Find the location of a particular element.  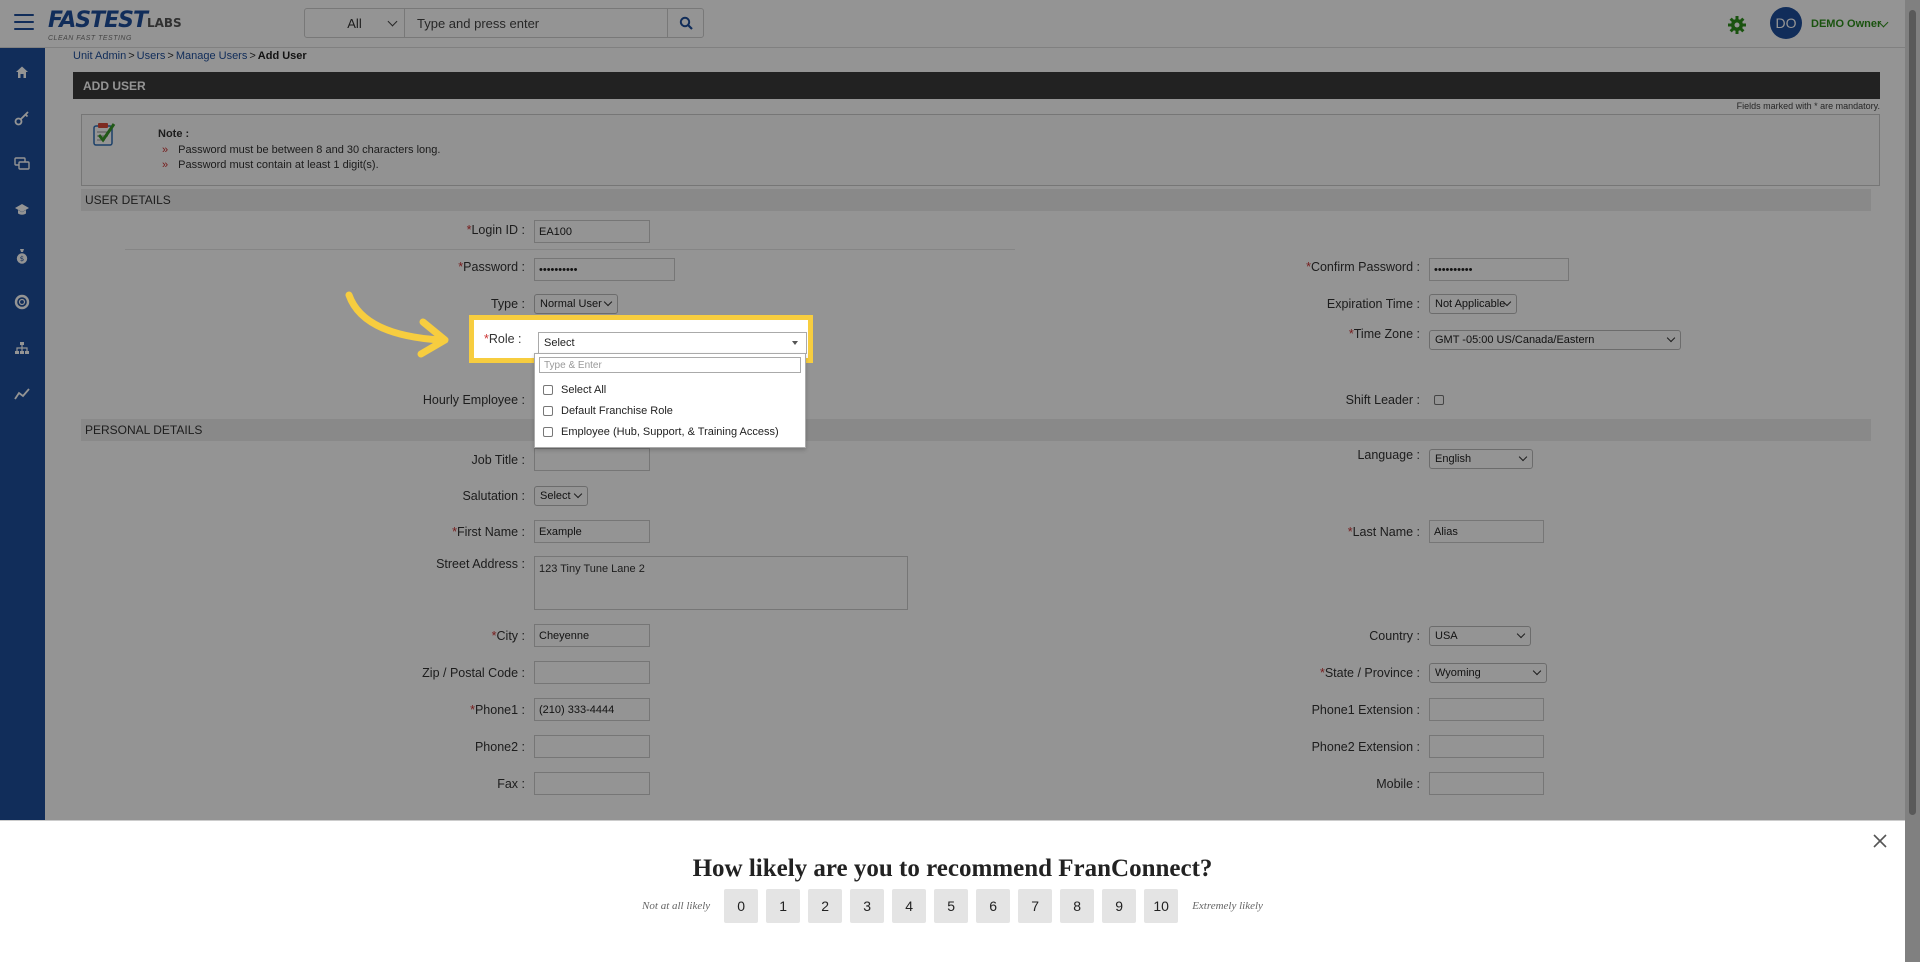

role-select: Select is located at coordinates (672, 343).